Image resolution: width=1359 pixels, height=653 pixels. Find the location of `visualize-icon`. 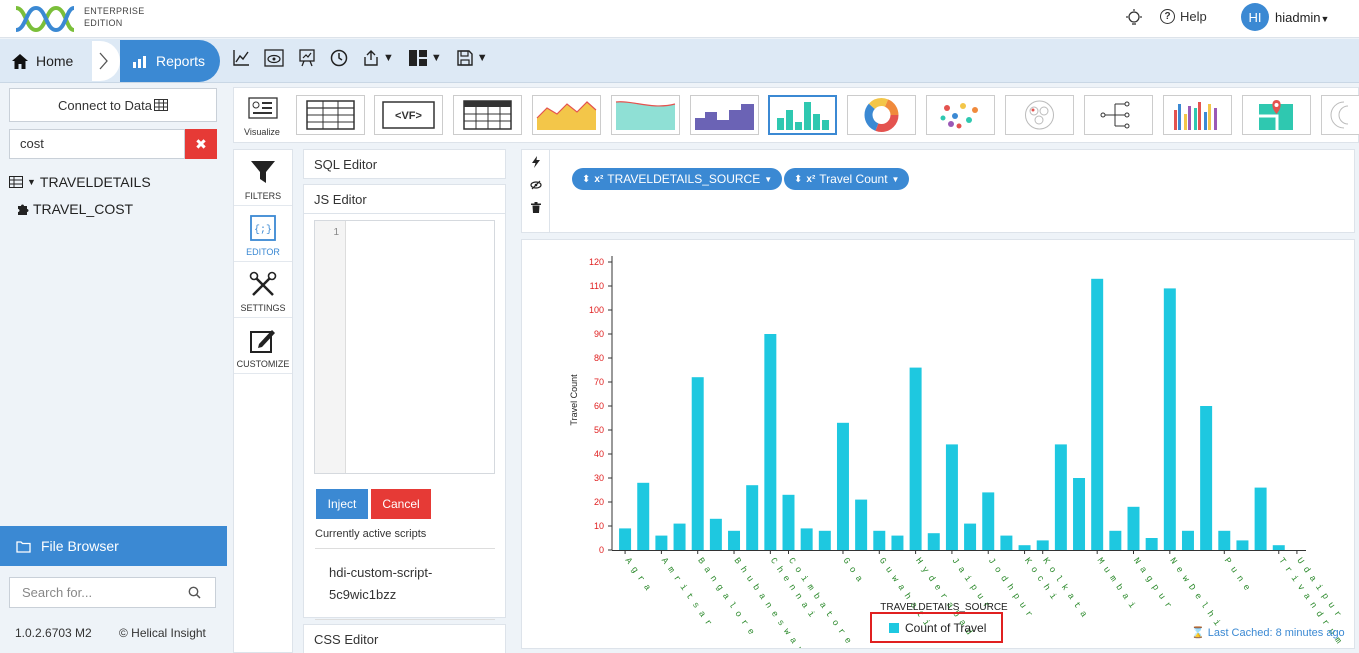

visualize-icon is located at coordinates (263, 110).